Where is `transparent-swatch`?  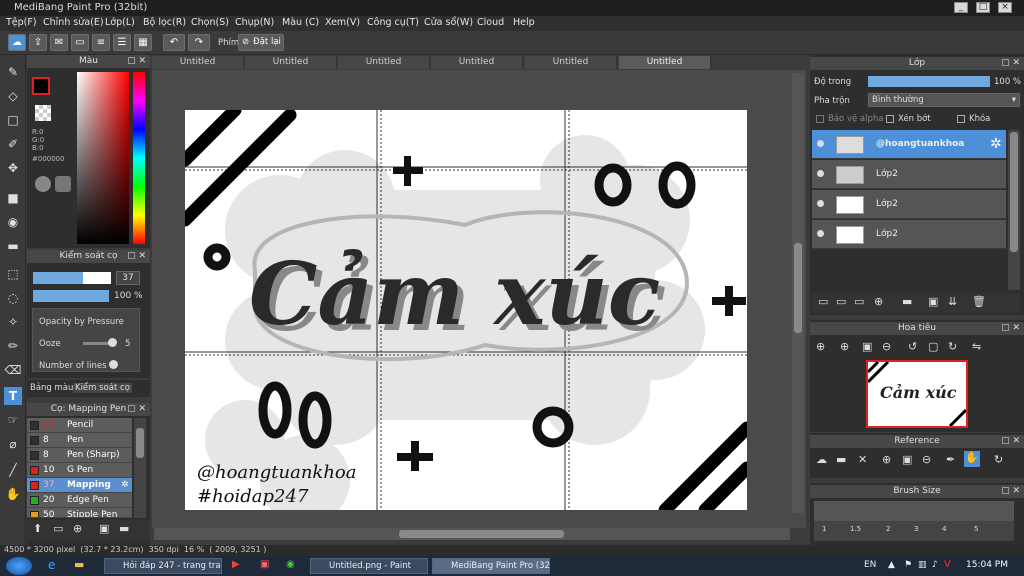
transparent-swatch is located at coordinates (43, 113).